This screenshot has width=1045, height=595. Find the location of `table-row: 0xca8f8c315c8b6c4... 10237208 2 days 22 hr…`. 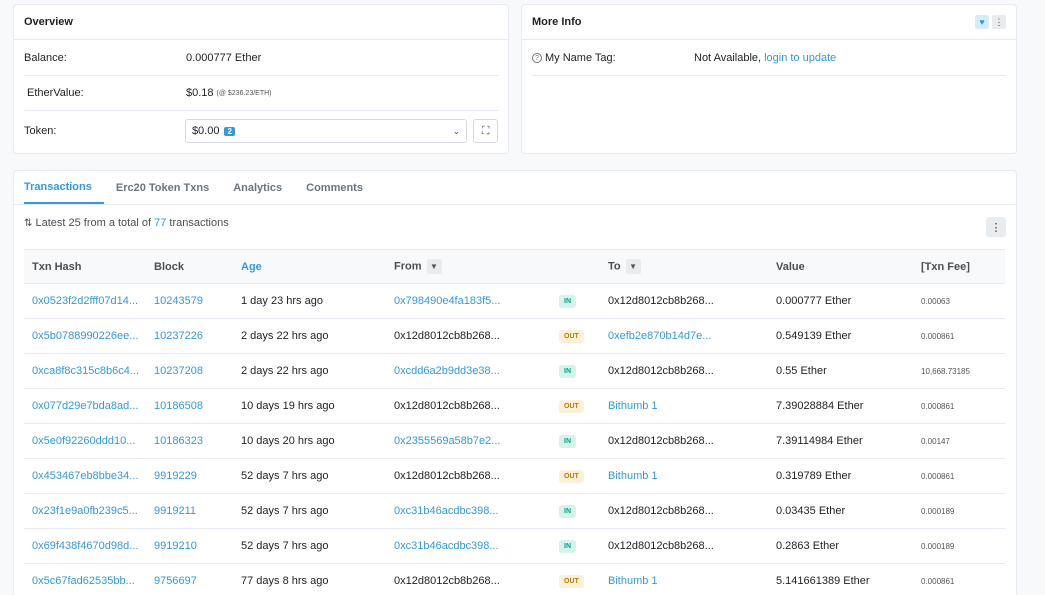

table-row: 0xca8f8c315c8b6c4... 10237208 2 days 22 hr… is located at coordinates (514, 371).